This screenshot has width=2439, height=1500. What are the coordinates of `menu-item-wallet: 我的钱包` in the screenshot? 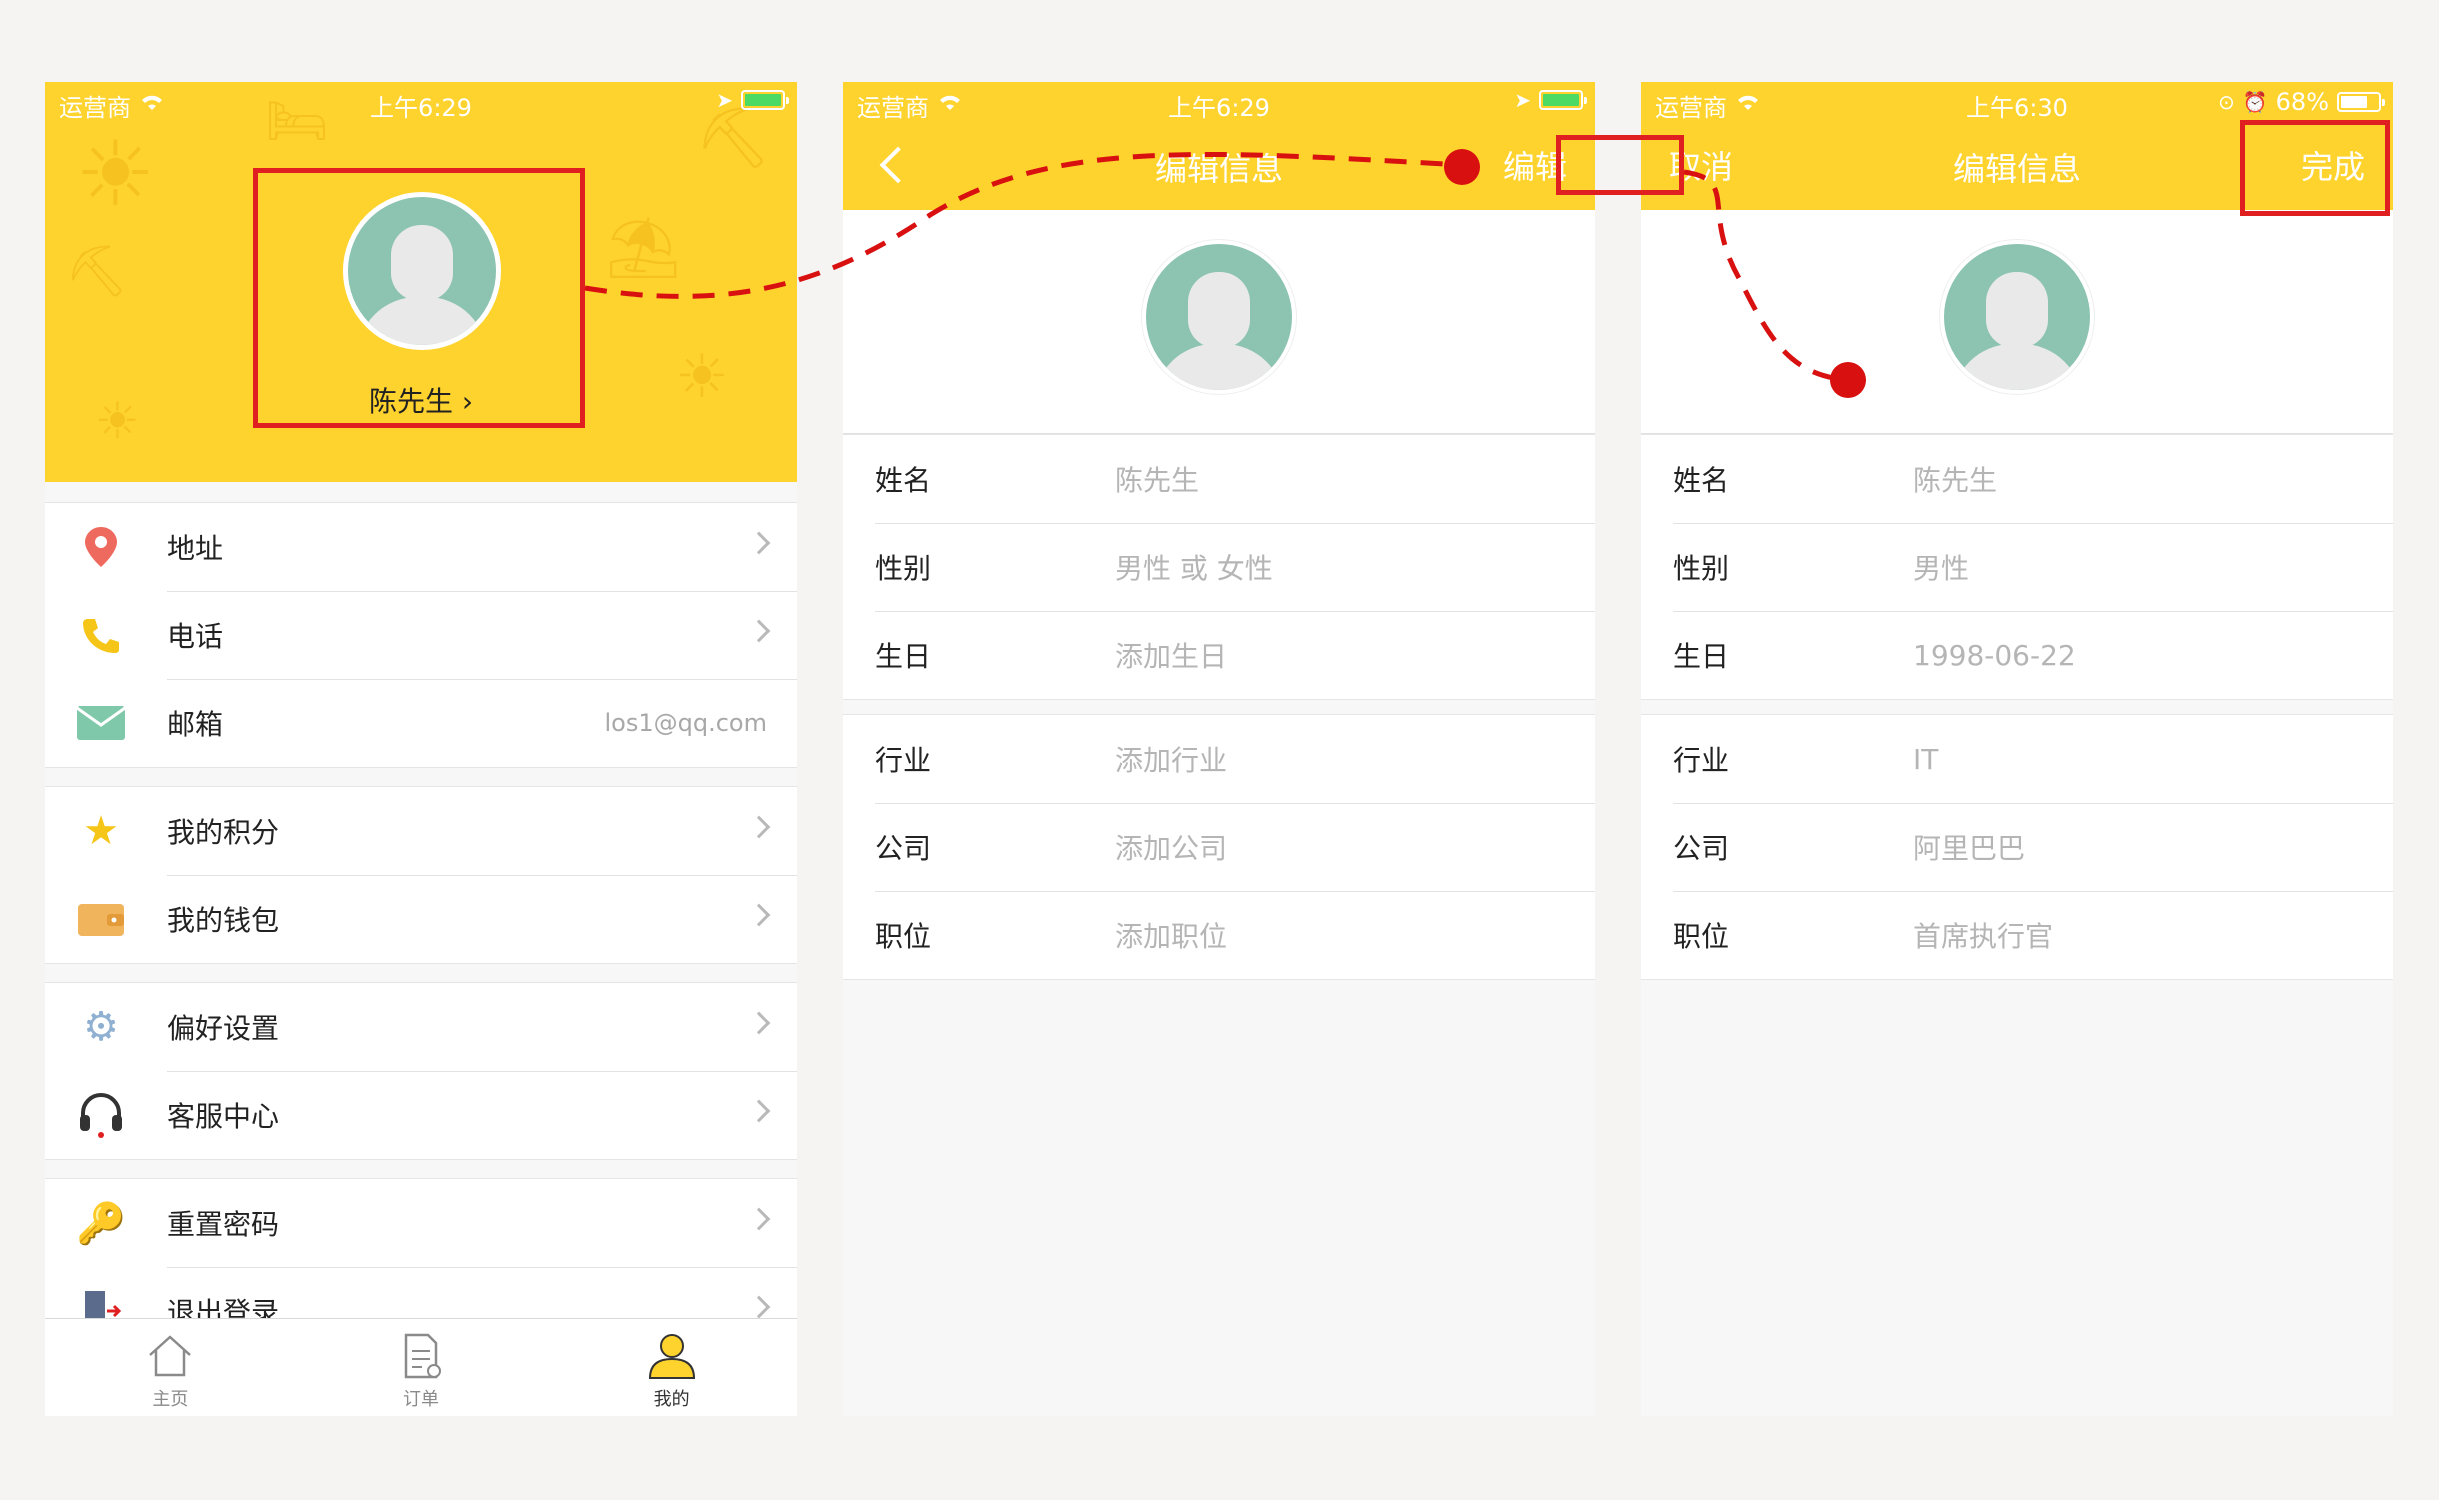 It's located at (421, 919).